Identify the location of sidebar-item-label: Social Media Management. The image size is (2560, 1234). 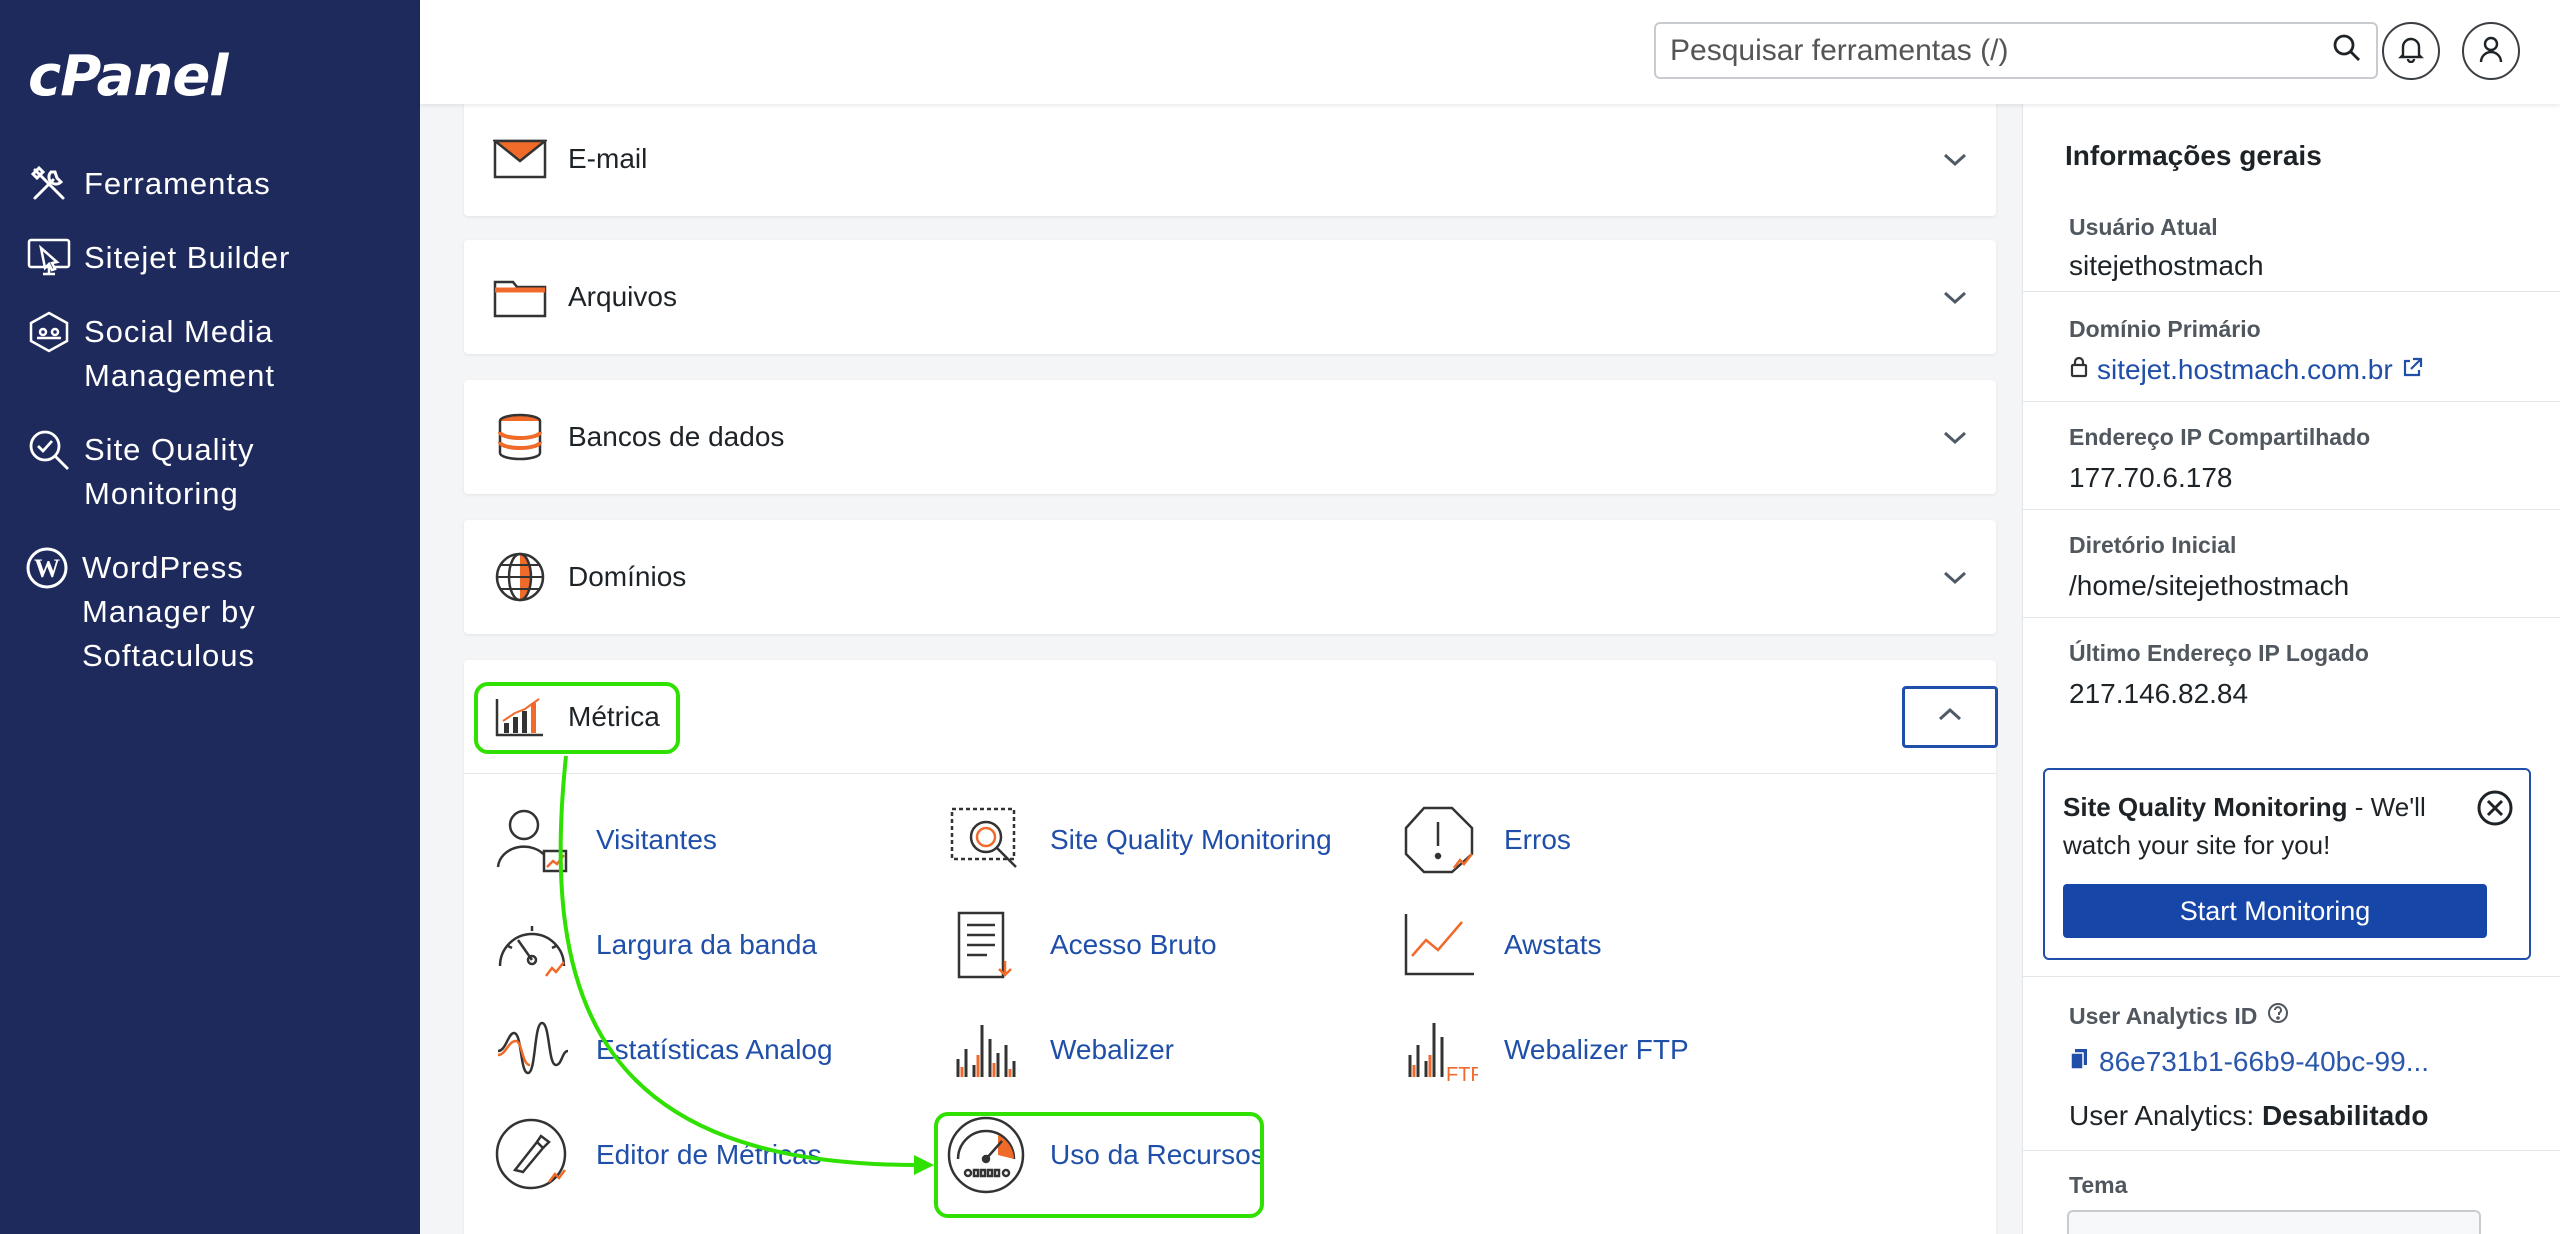
(179, 353).